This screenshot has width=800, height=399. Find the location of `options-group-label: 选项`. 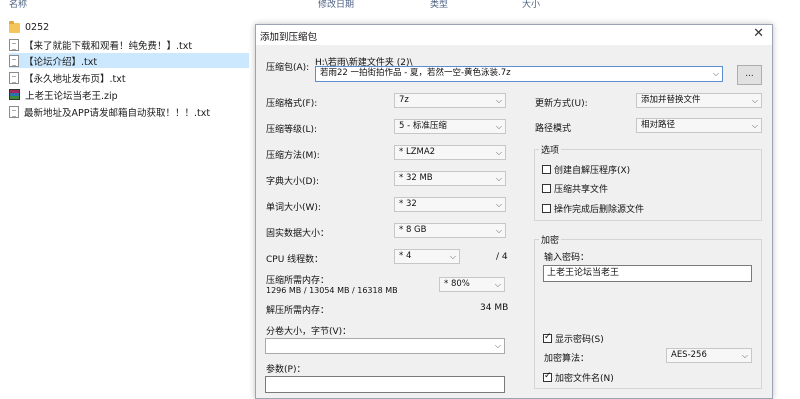

options-group-label: 选项 is located at coordinates (550, 149).